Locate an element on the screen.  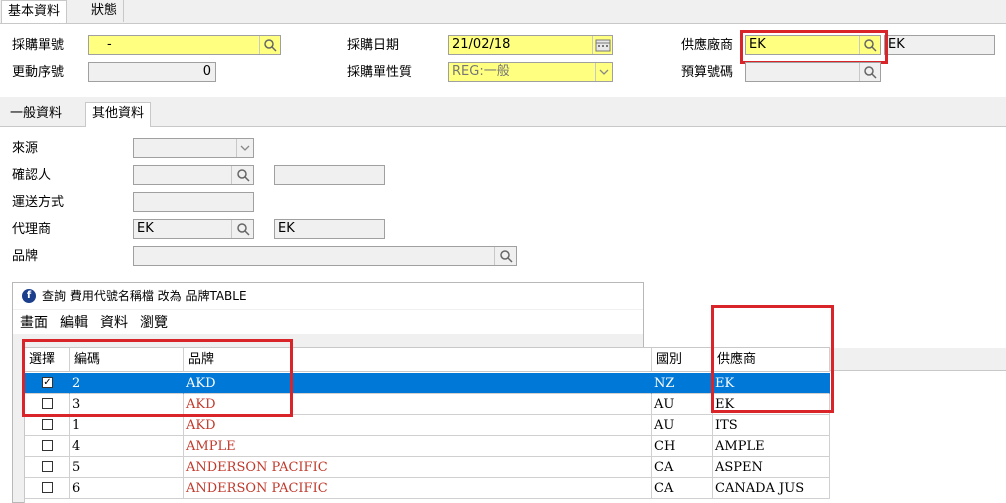
cell-supplier-text: CANADA JUS is located at coordinates (760, 488).